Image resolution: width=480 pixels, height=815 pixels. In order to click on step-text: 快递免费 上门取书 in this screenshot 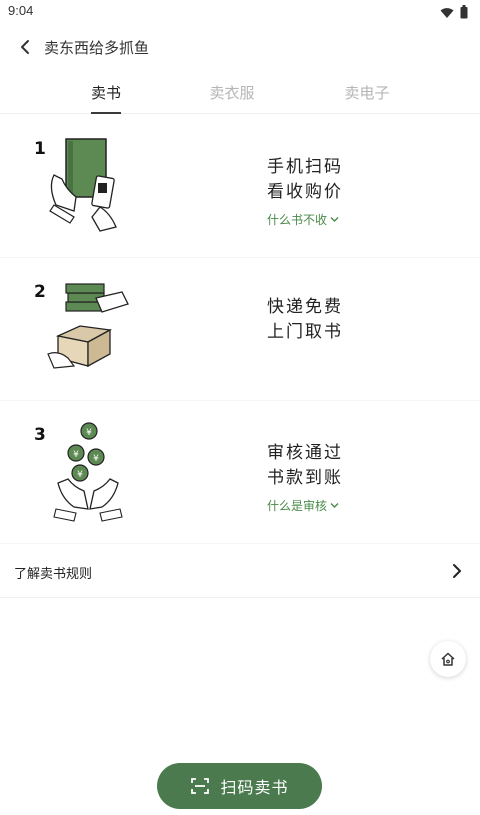, I will do `click(327, 320)`.